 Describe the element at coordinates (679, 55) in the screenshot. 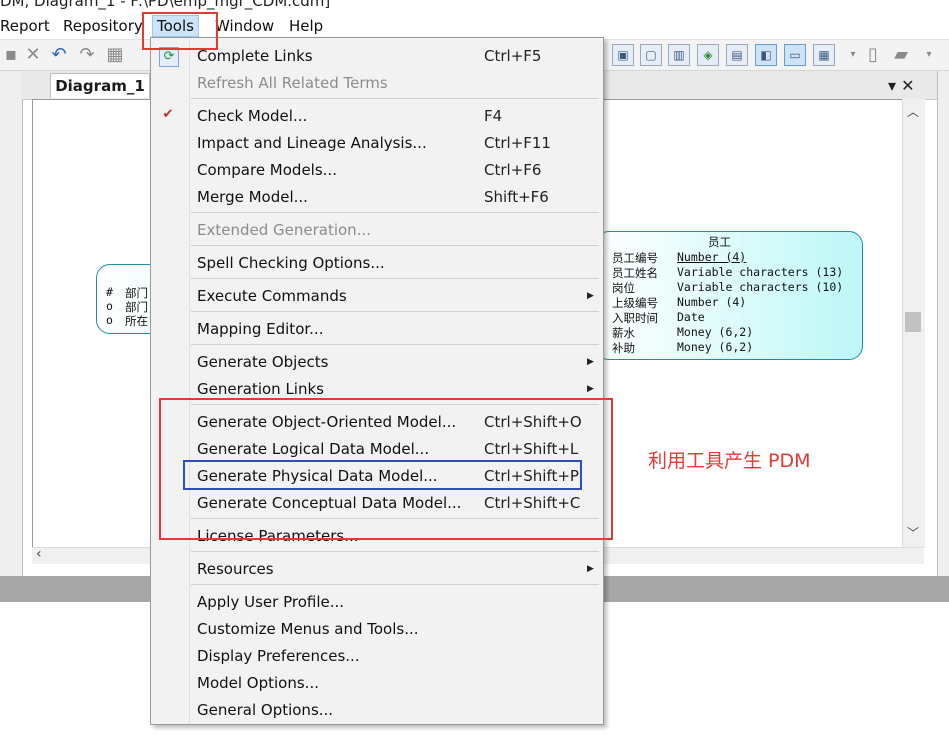

I see `pages-icon: ▥` at that location.